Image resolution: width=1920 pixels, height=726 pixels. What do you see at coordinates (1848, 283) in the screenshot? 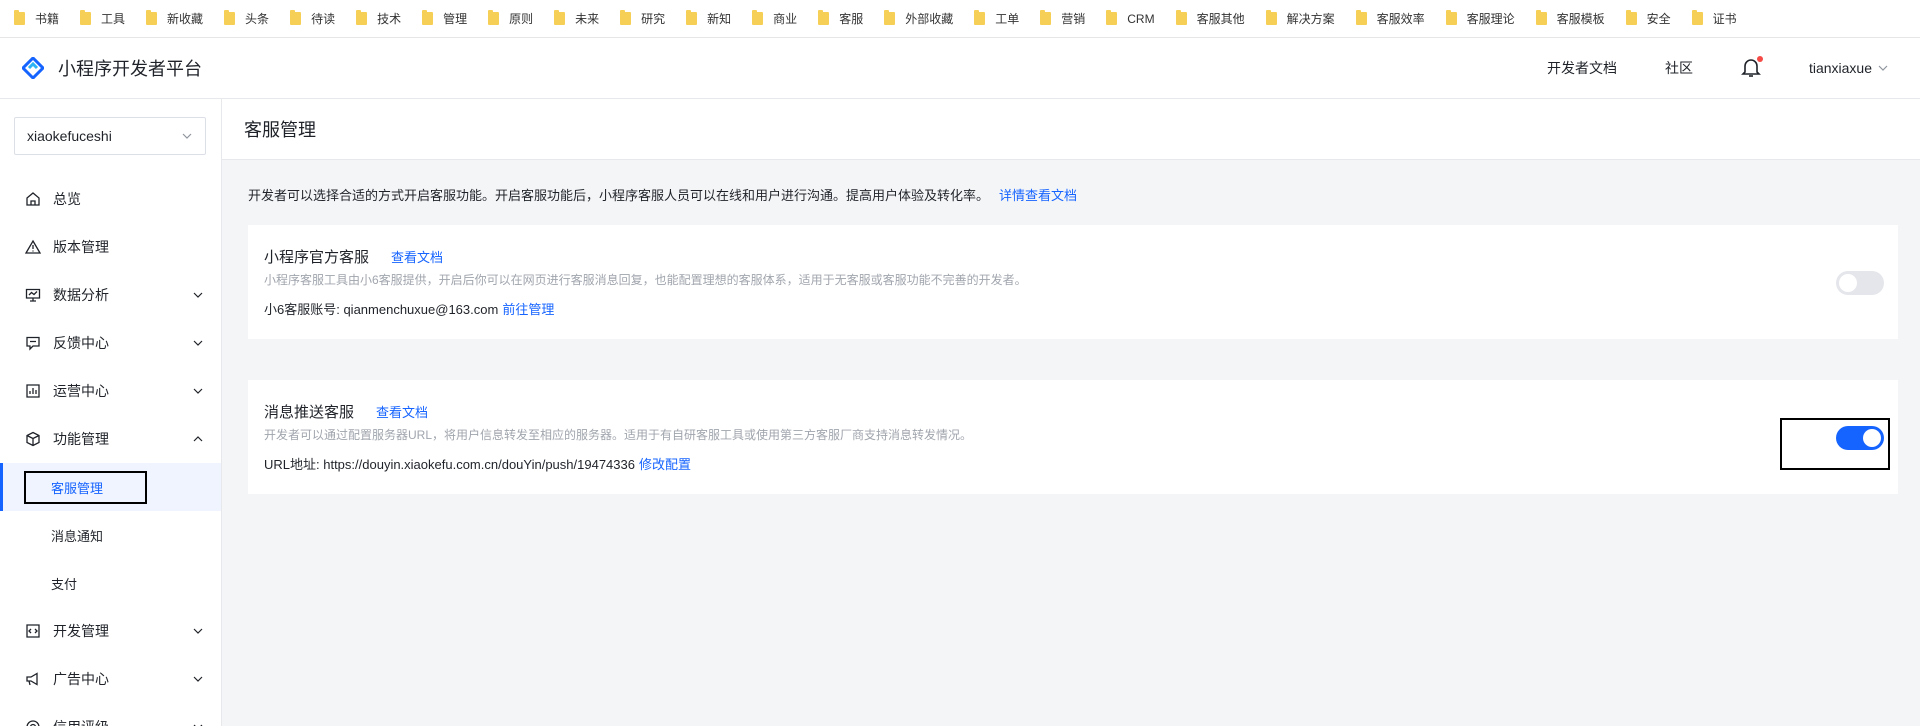
I see `toggle-knob` at bounding box center [1848, 283].